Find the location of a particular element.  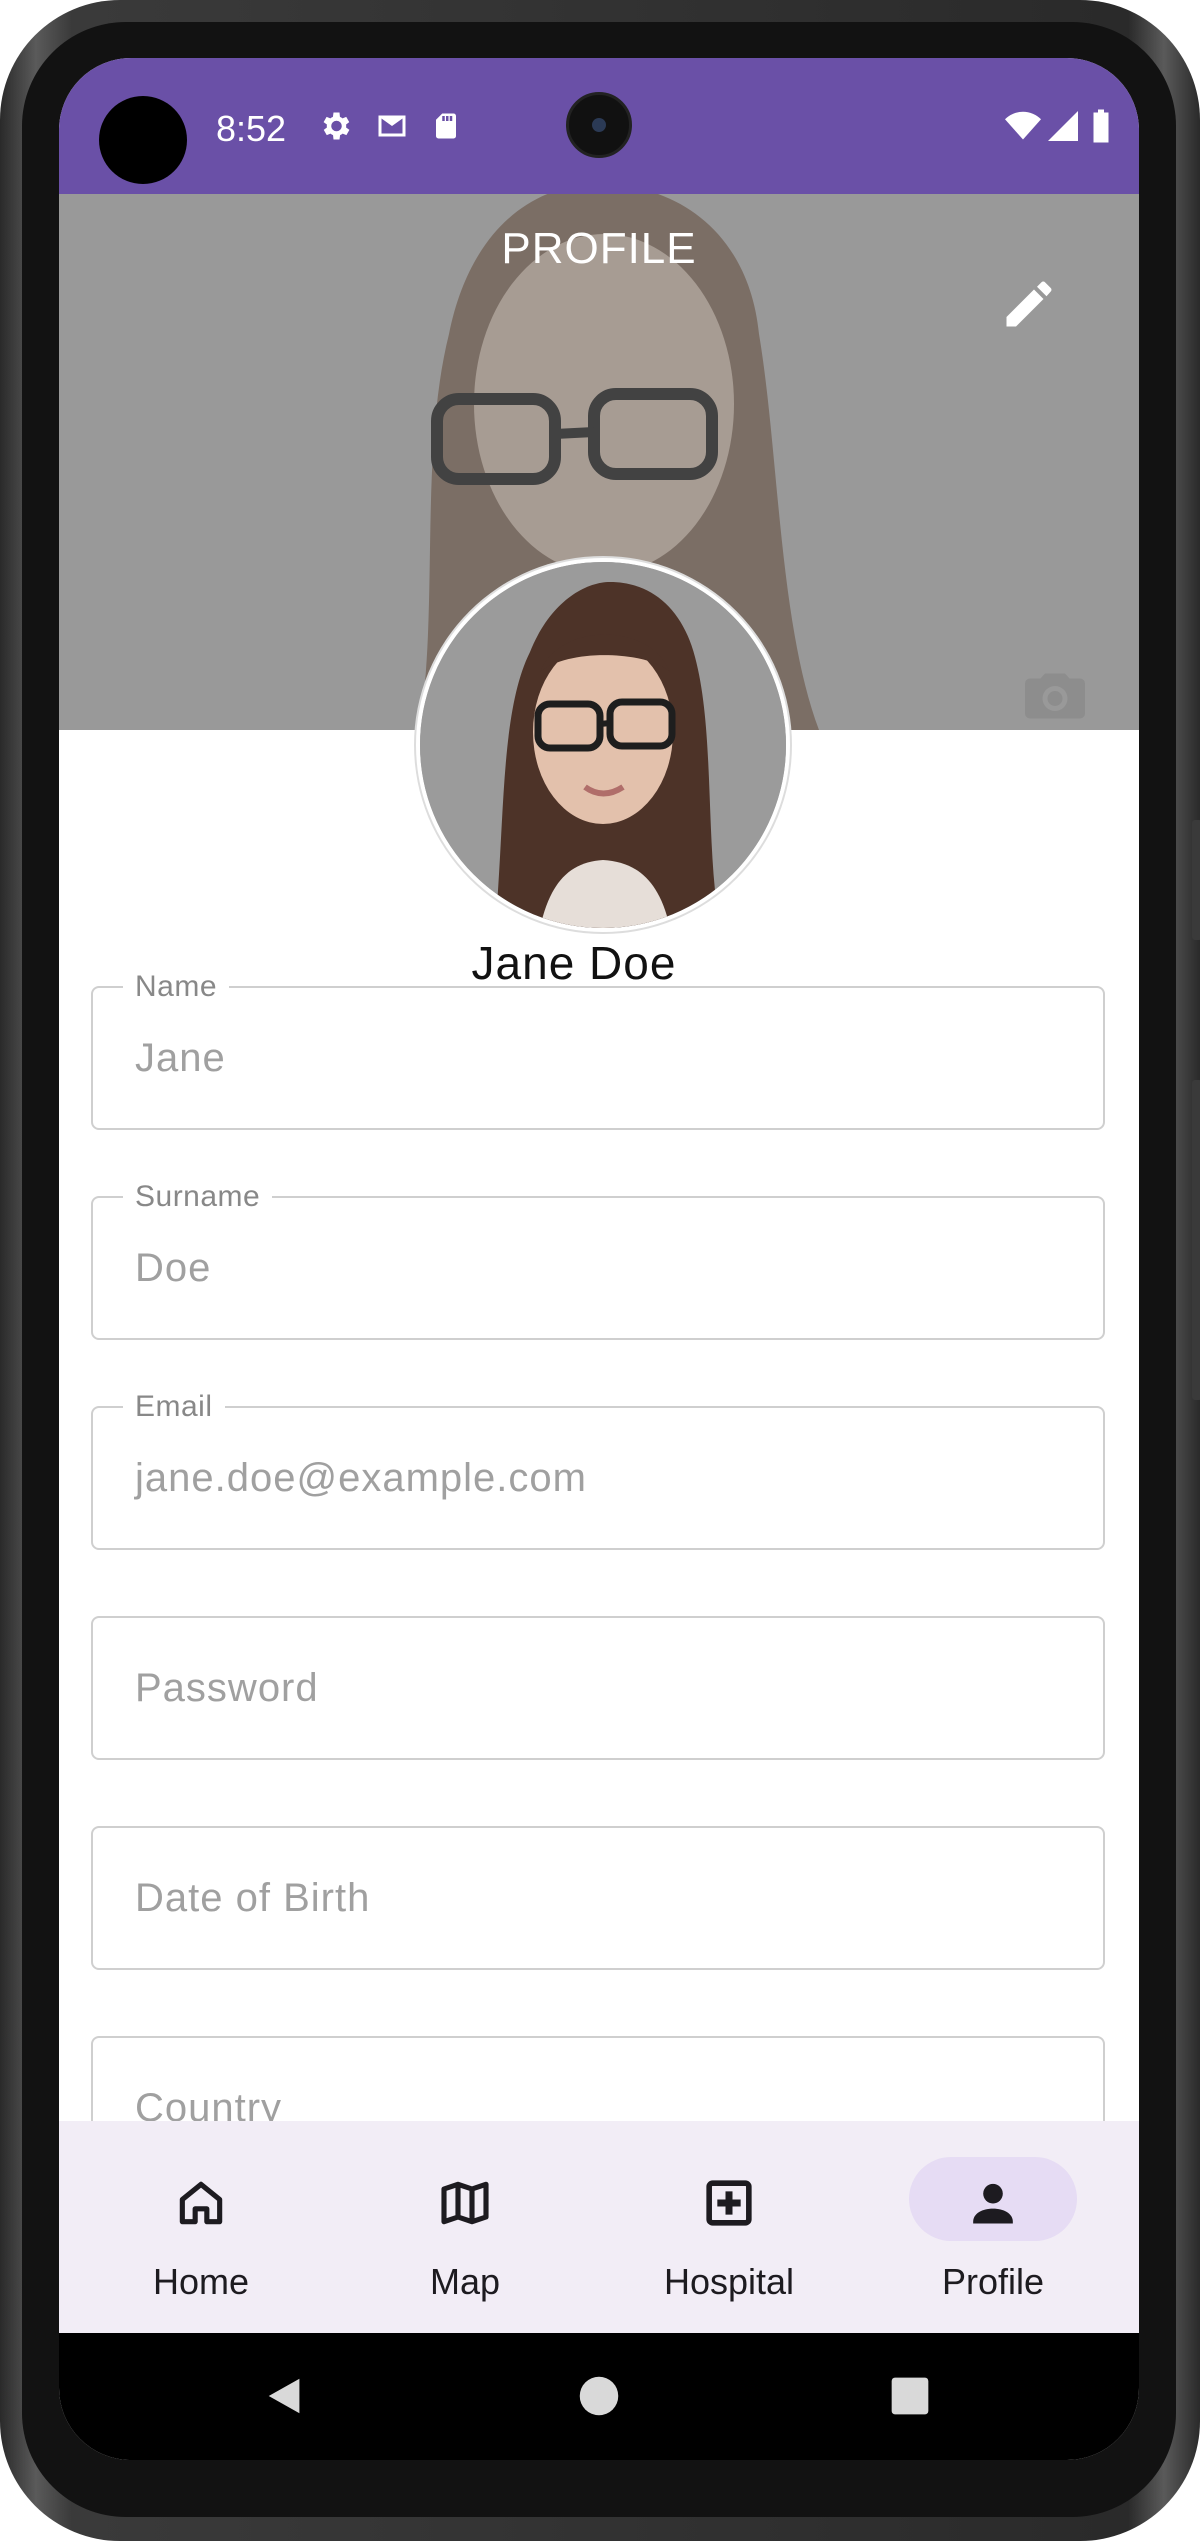

power-button is located at coordinates (1196, 1240).